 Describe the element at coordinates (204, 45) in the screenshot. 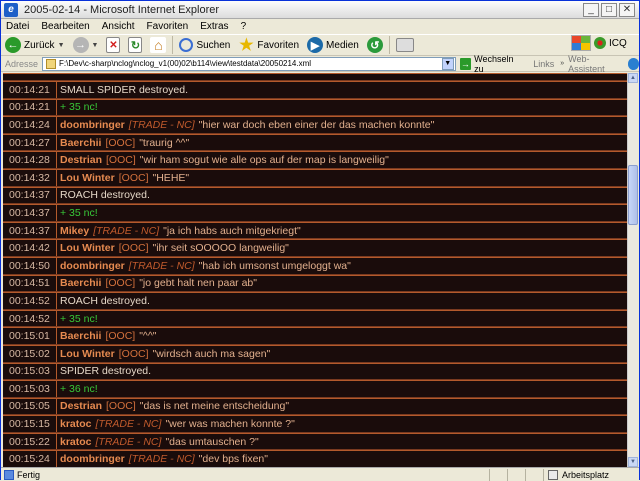

I see `search-button: Suchen` at that location.